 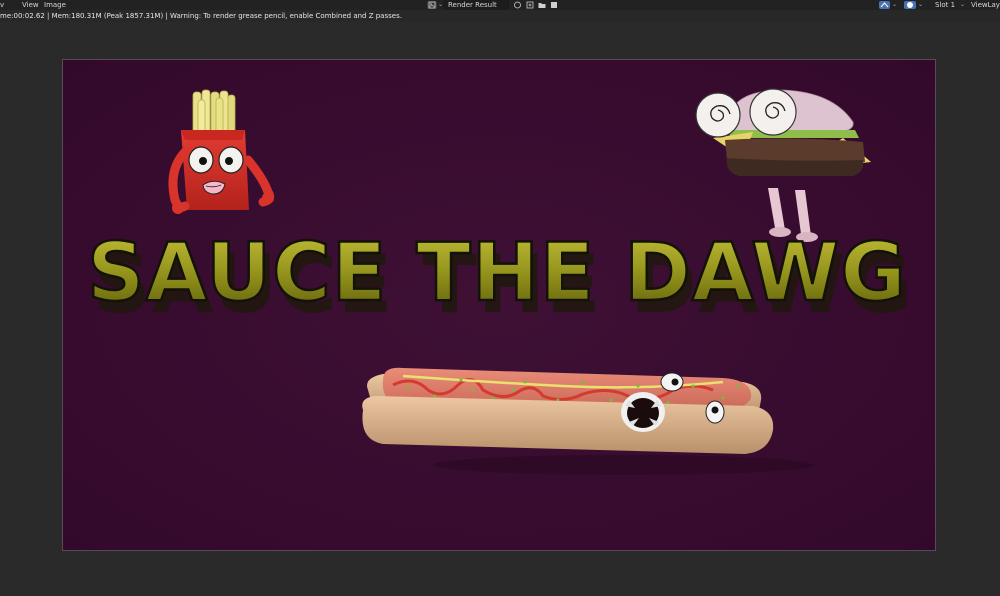 What do you see at coordinates (530, 5) in the screenshot?
I see `new-image-icon` at bounding box center [530, 5].